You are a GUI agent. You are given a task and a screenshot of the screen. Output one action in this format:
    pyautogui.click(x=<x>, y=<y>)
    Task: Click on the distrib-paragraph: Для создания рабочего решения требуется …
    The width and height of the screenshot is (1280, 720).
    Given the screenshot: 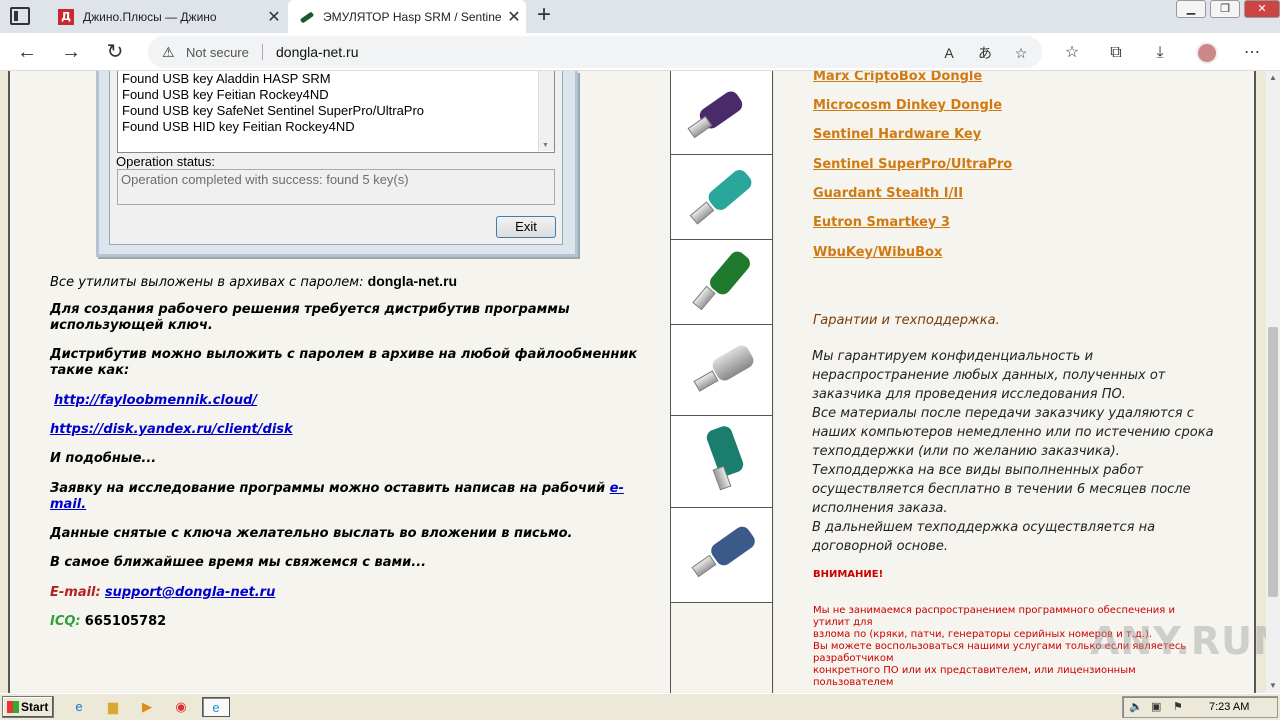 What is the action you would take?
    pyautogui.click(x=310, y=317)
    